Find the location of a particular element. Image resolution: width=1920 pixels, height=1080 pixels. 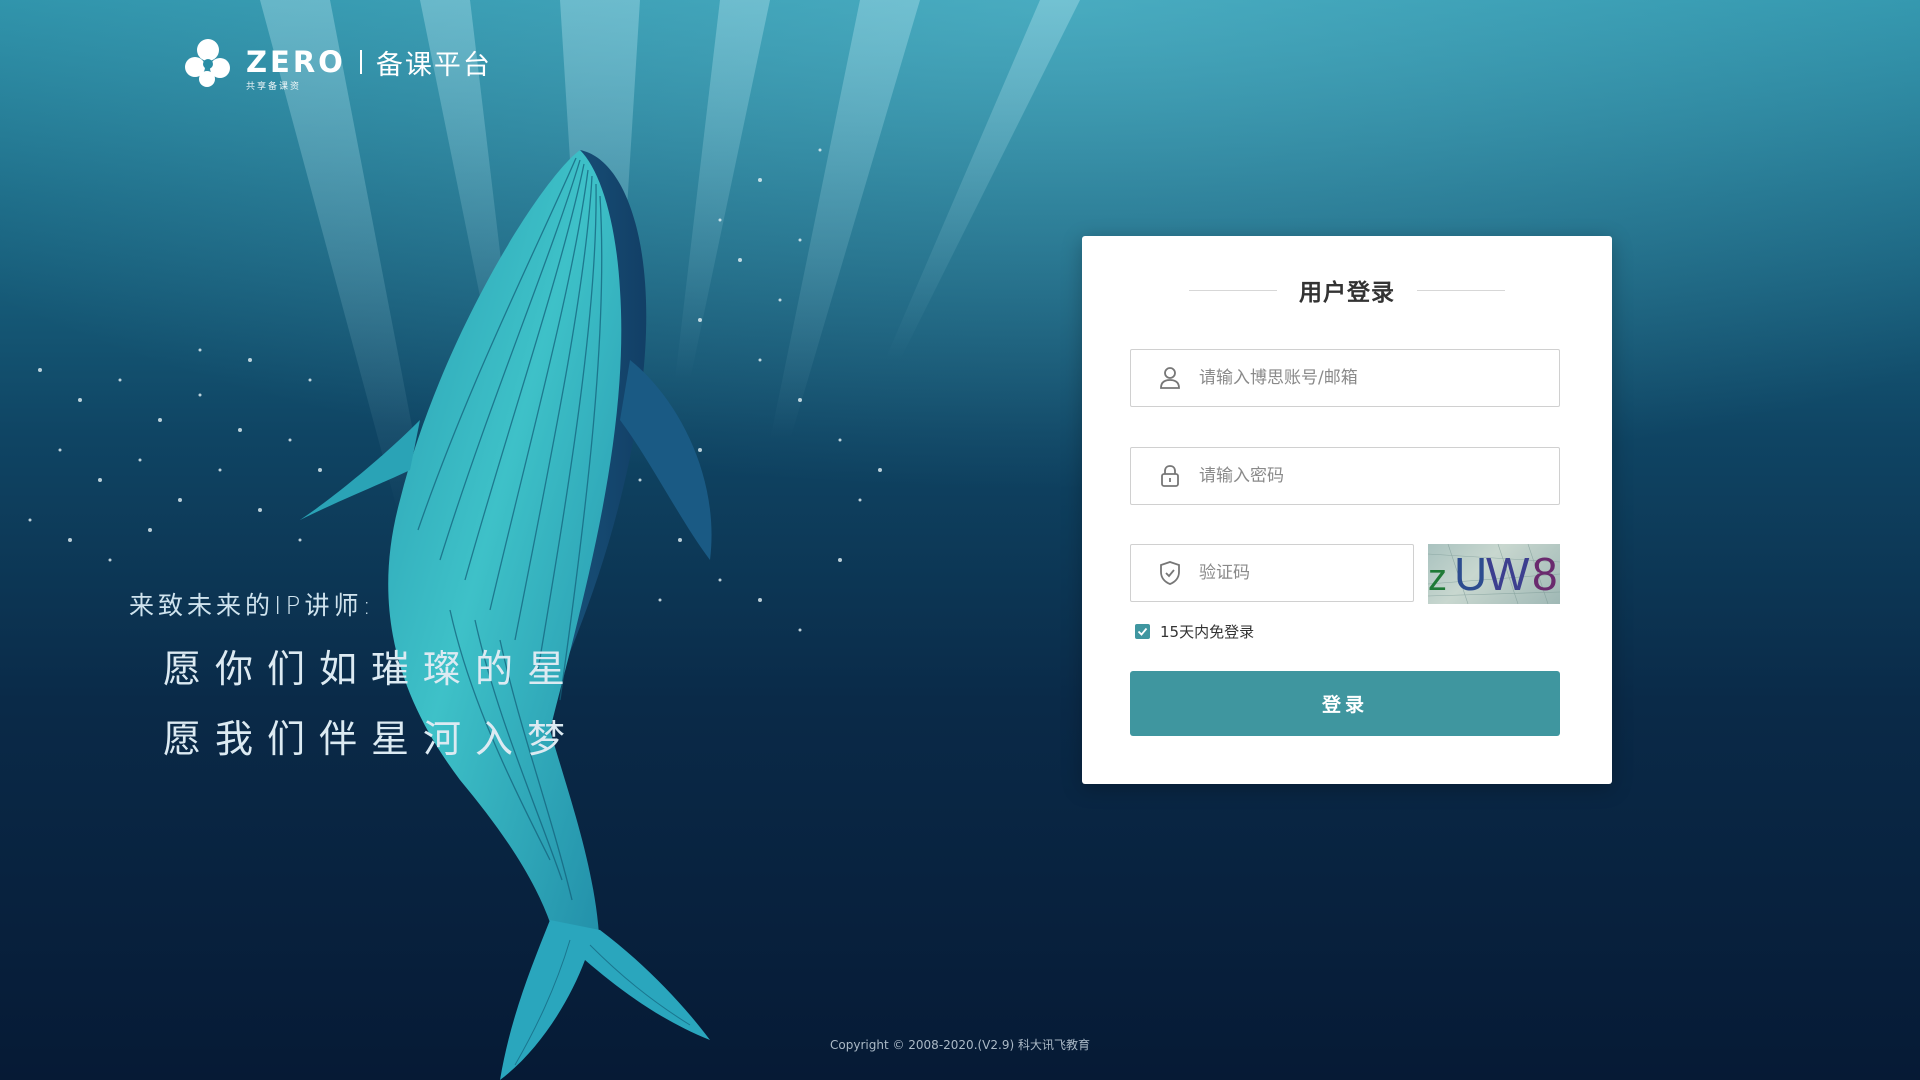

checkmark-icon is located at coordinates (1142, 631).